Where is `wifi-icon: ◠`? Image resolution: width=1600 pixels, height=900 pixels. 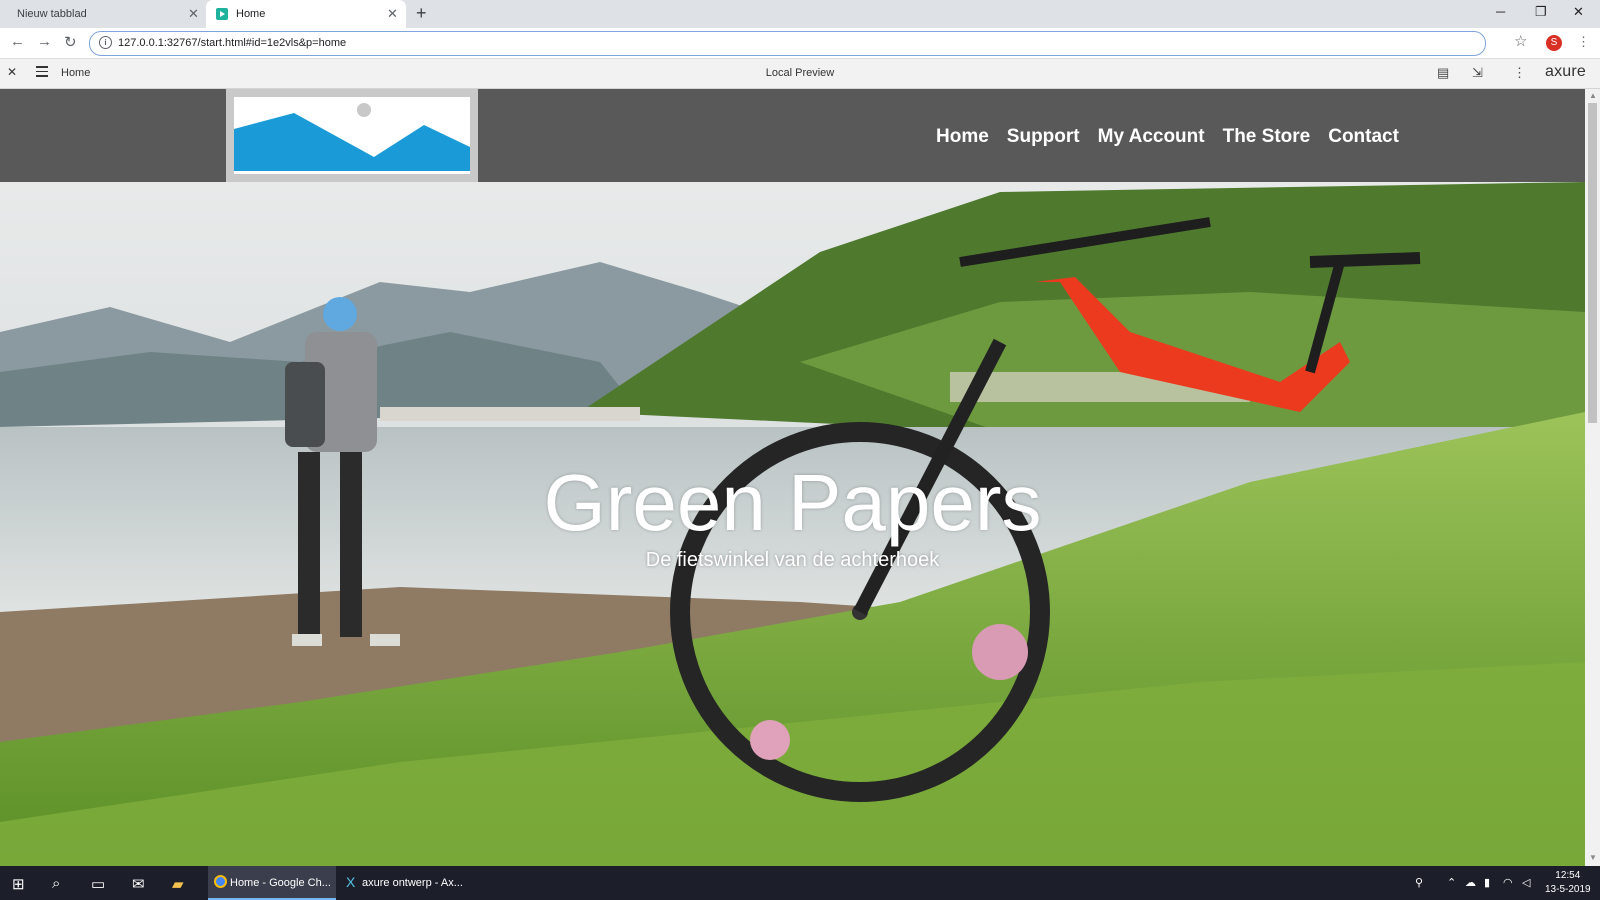 wifi-icon: ◠ is located at coordinates (1508, 882).